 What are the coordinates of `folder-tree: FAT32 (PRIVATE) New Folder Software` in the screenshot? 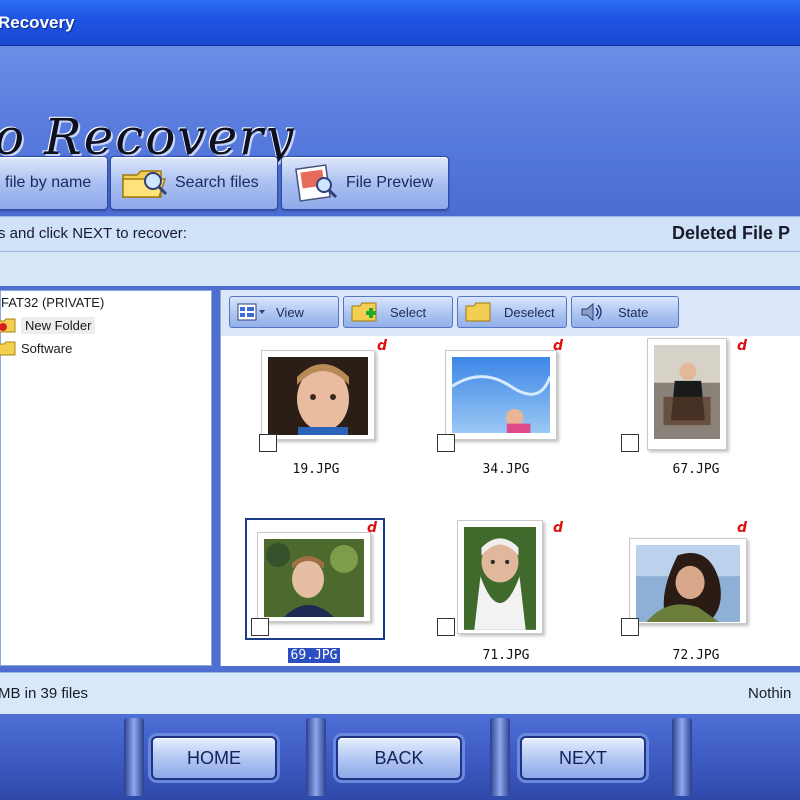 It's located at (106, 478).